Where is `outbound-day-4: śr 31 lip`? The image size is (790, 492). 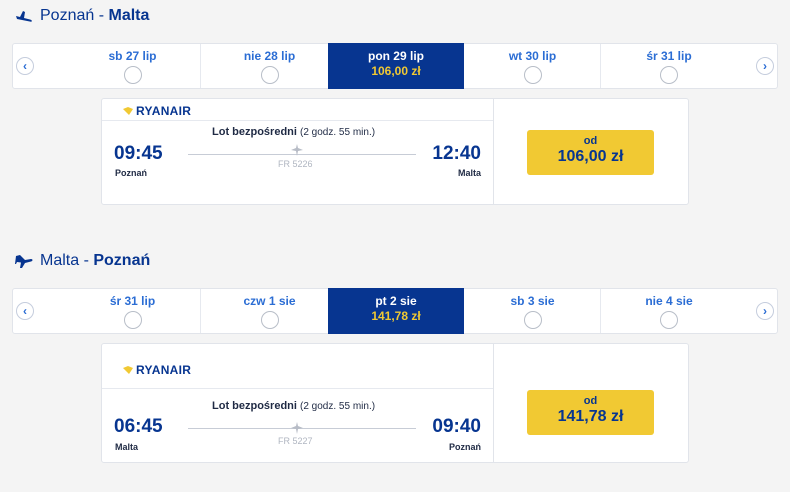
outbound-day-4: śr 31 lip is located at coordinates (669, 66).